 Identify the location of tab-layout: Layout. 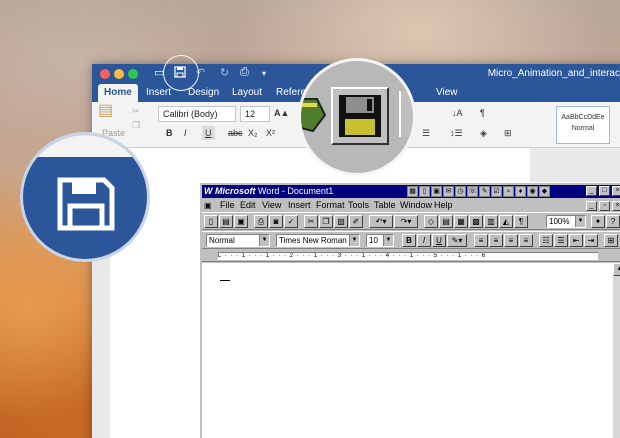
(247, 93).